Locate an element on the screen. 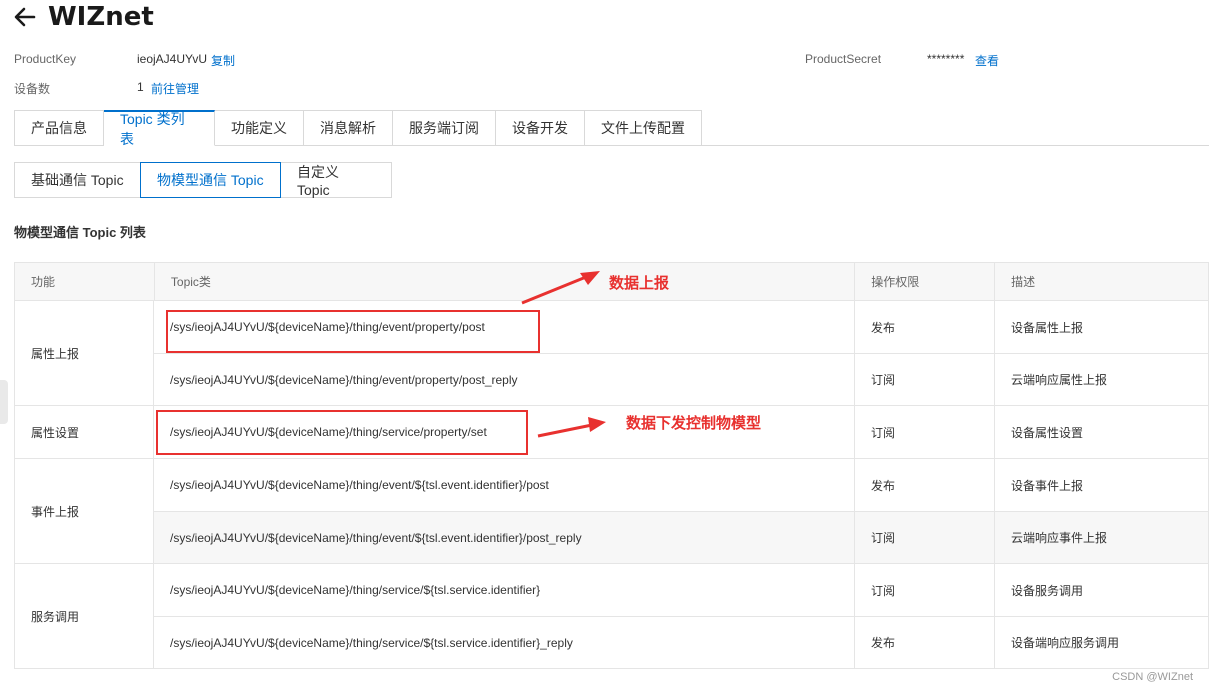  description-cell: 设备服务调用 is located at coordinates (1102, 590).